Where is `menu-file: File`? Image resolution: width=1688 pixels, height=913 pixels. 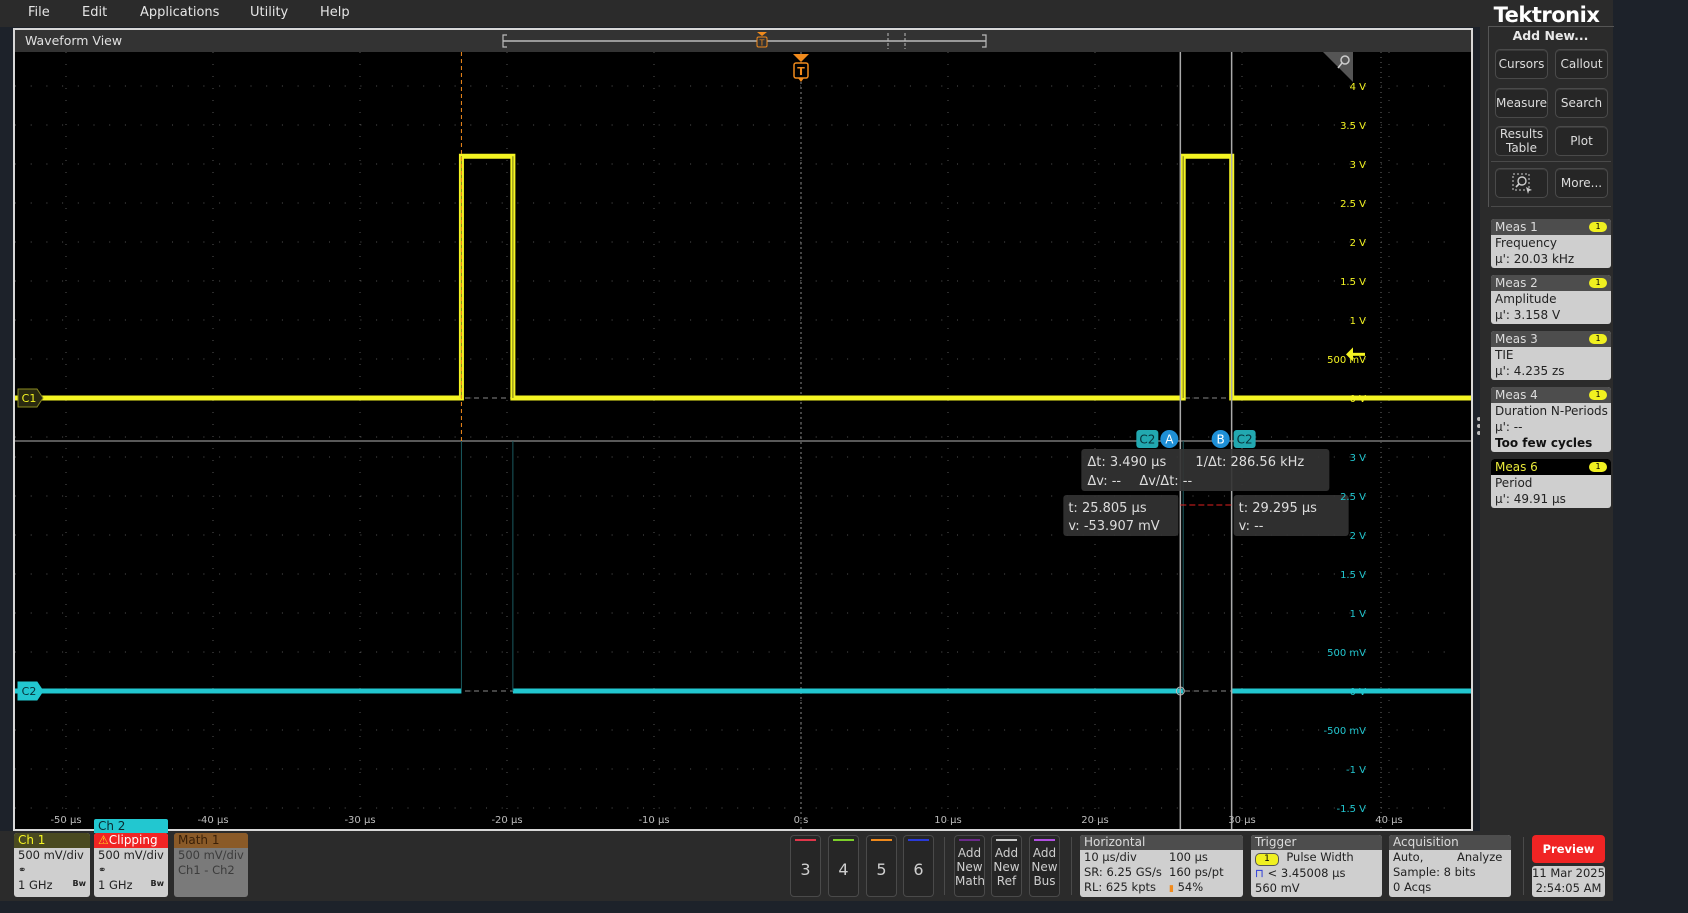
menu-file: File is located at coordinates (39, 12).